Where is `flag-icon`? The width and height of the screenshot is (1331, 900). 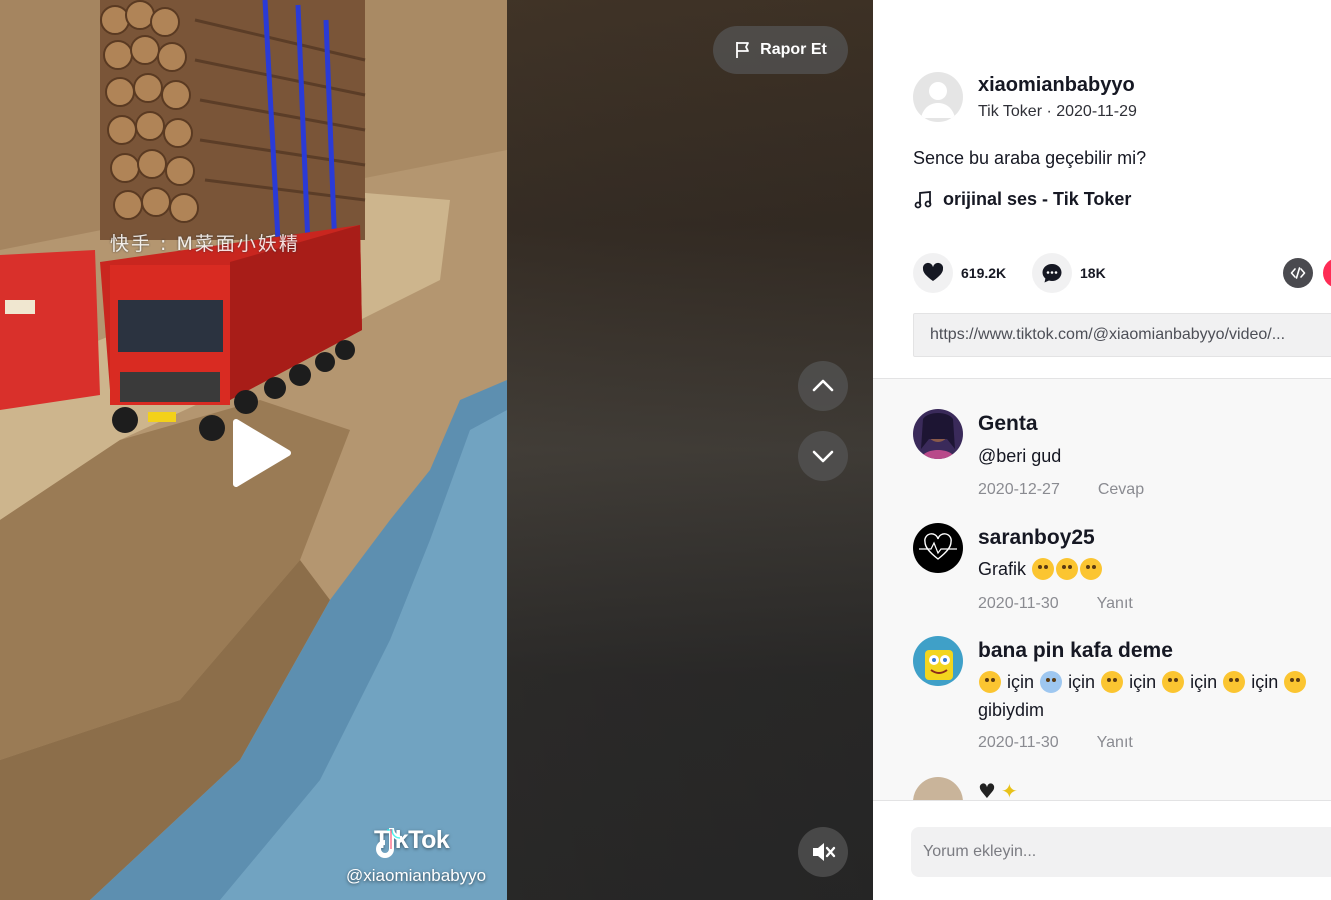 flag-icon is located at coordinates (743, 50).